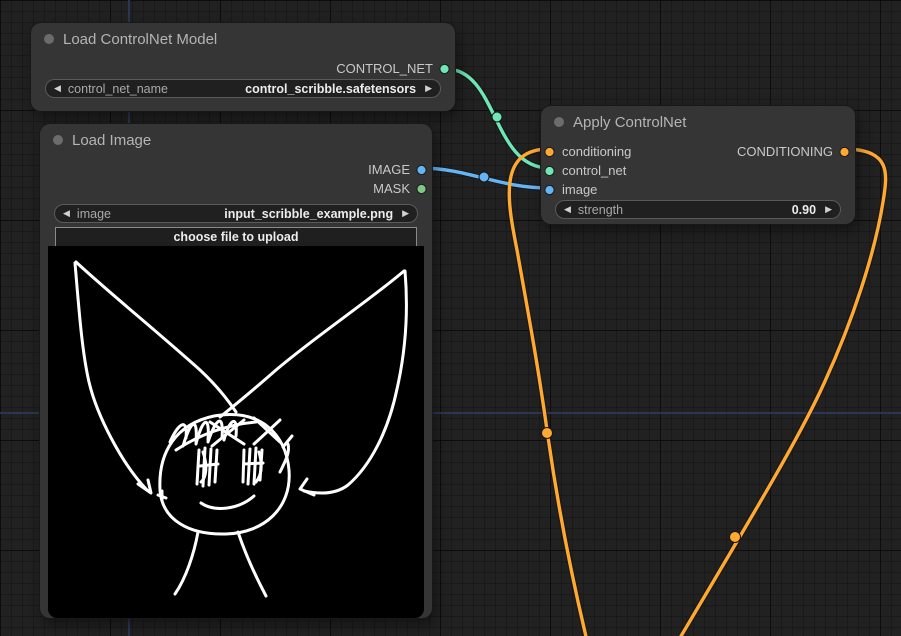 The width and height of the screenshot is (901, 636). Describe the element at coordinates (784, 151) in the screenshot. I see `output-label: CONDITIONING` at that location.